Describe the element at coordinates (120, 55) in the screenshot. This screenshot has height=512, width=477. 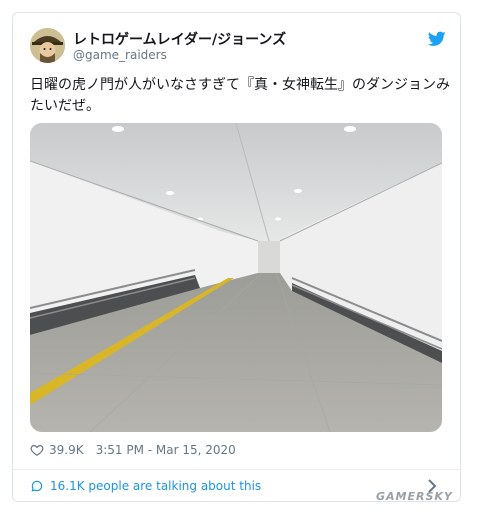
I see `user-handle: @game_raiders` at that location.